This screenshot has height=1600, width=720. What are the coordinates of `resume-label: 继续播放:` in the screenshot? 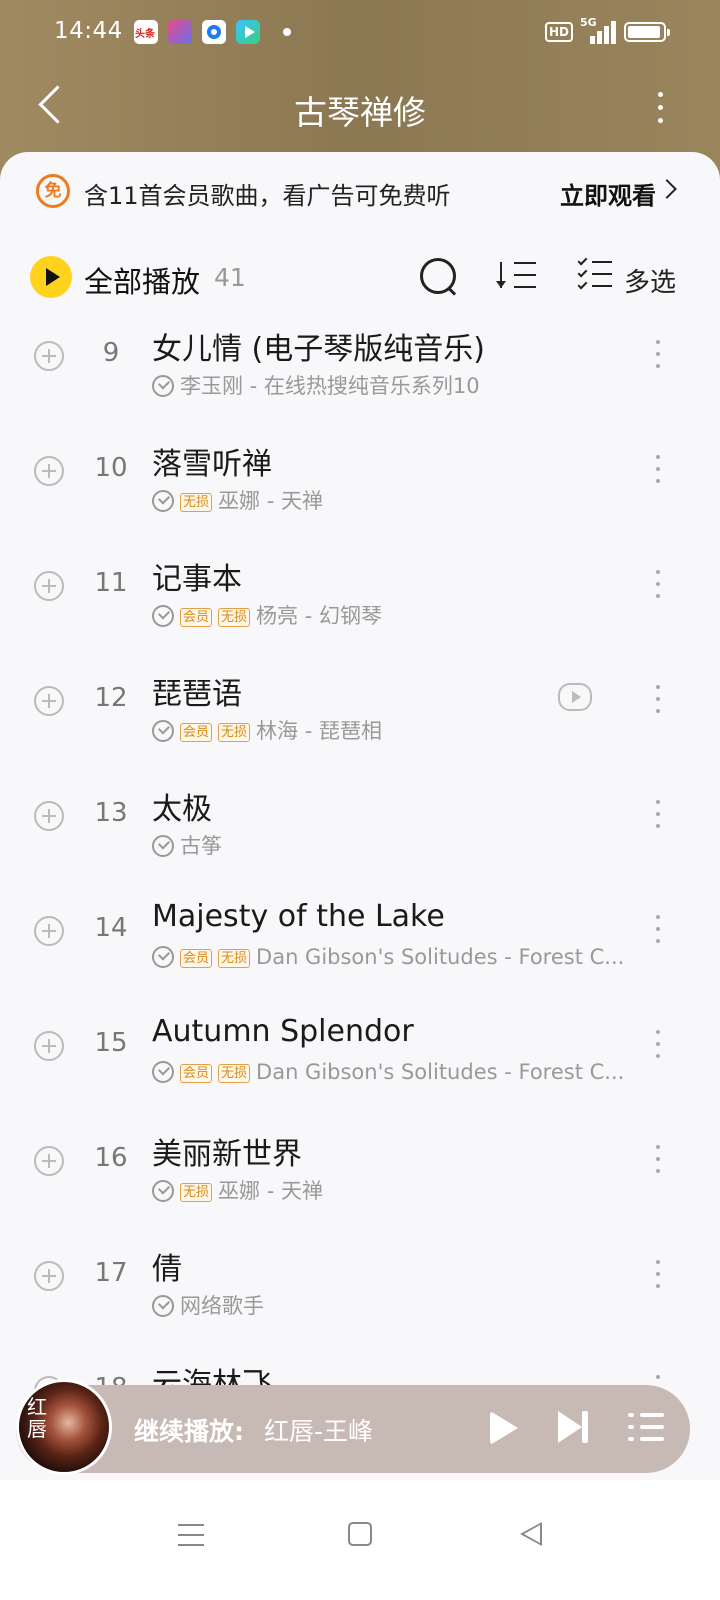 It's located at (189, 1431).